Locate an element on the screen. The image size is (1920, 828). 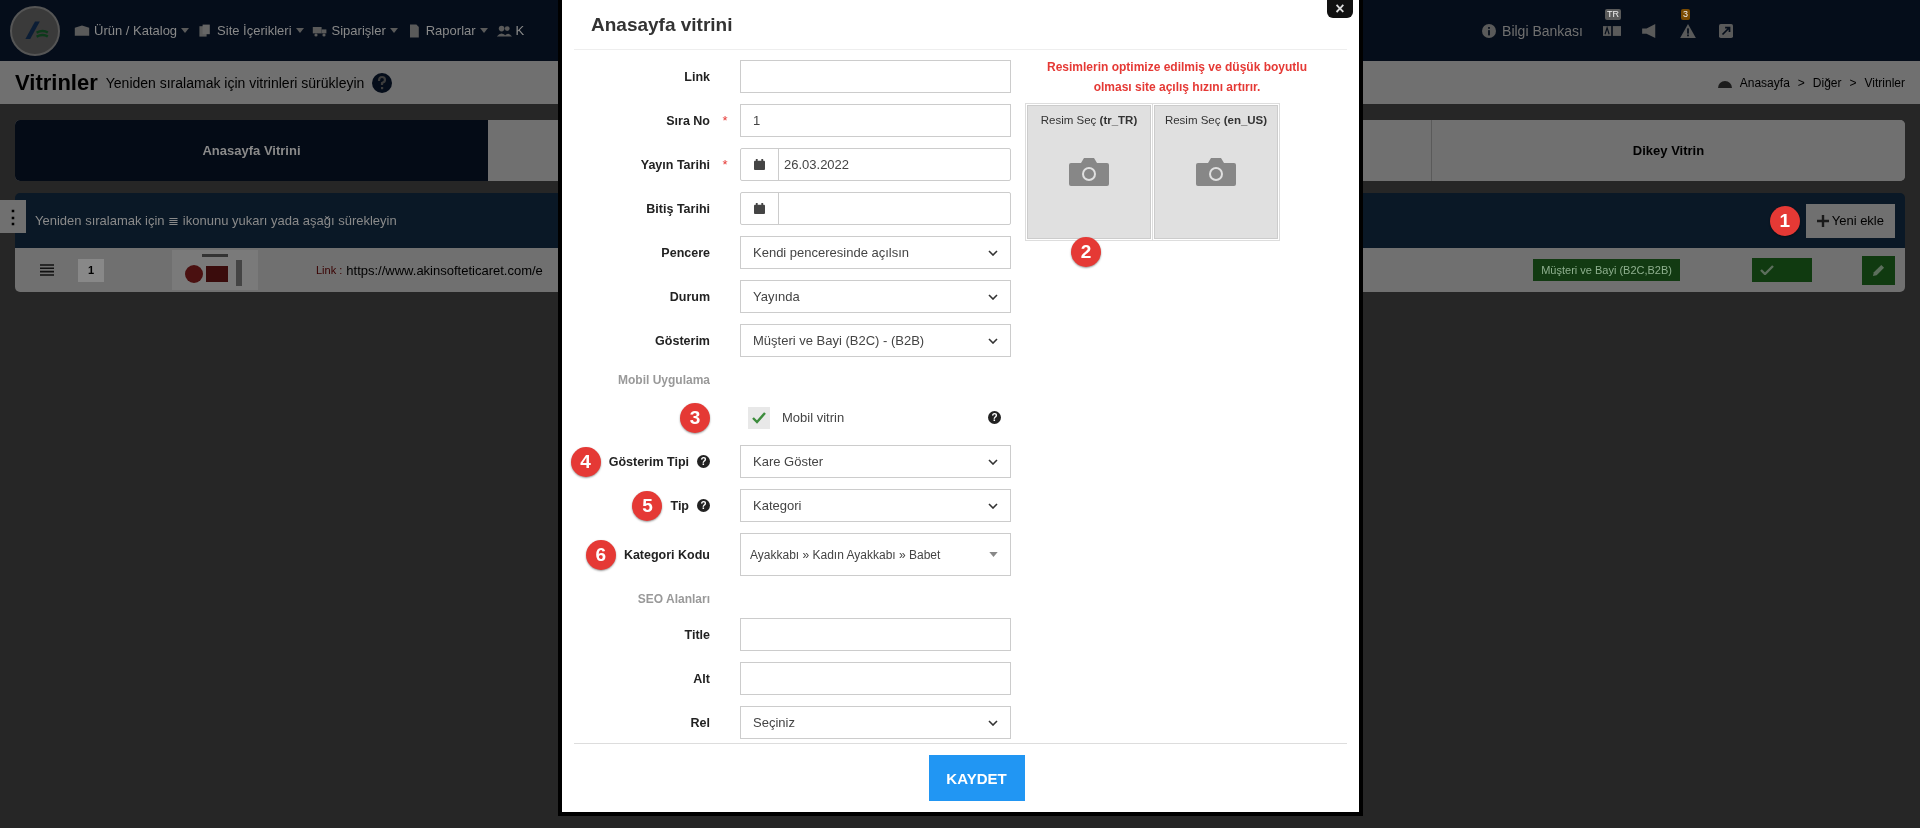
users-icon is located at coordinates (503, 30).